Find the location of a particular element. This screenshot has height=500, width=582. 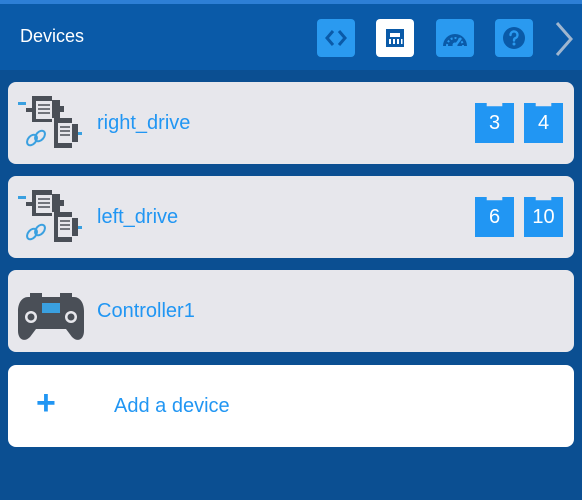

code-view-button is located at coordinates (336, 38).